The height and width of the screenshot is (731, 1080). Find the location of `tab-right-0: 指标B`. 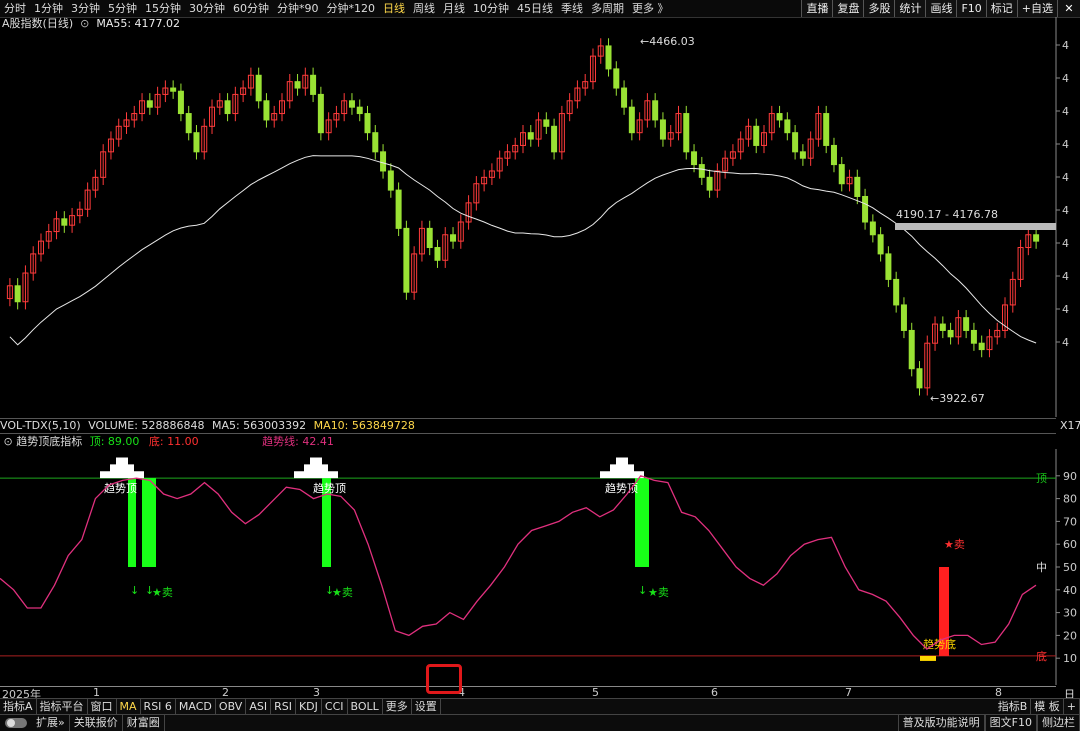

tab-right-0: 指标B is located at coordinates (1013, 707).